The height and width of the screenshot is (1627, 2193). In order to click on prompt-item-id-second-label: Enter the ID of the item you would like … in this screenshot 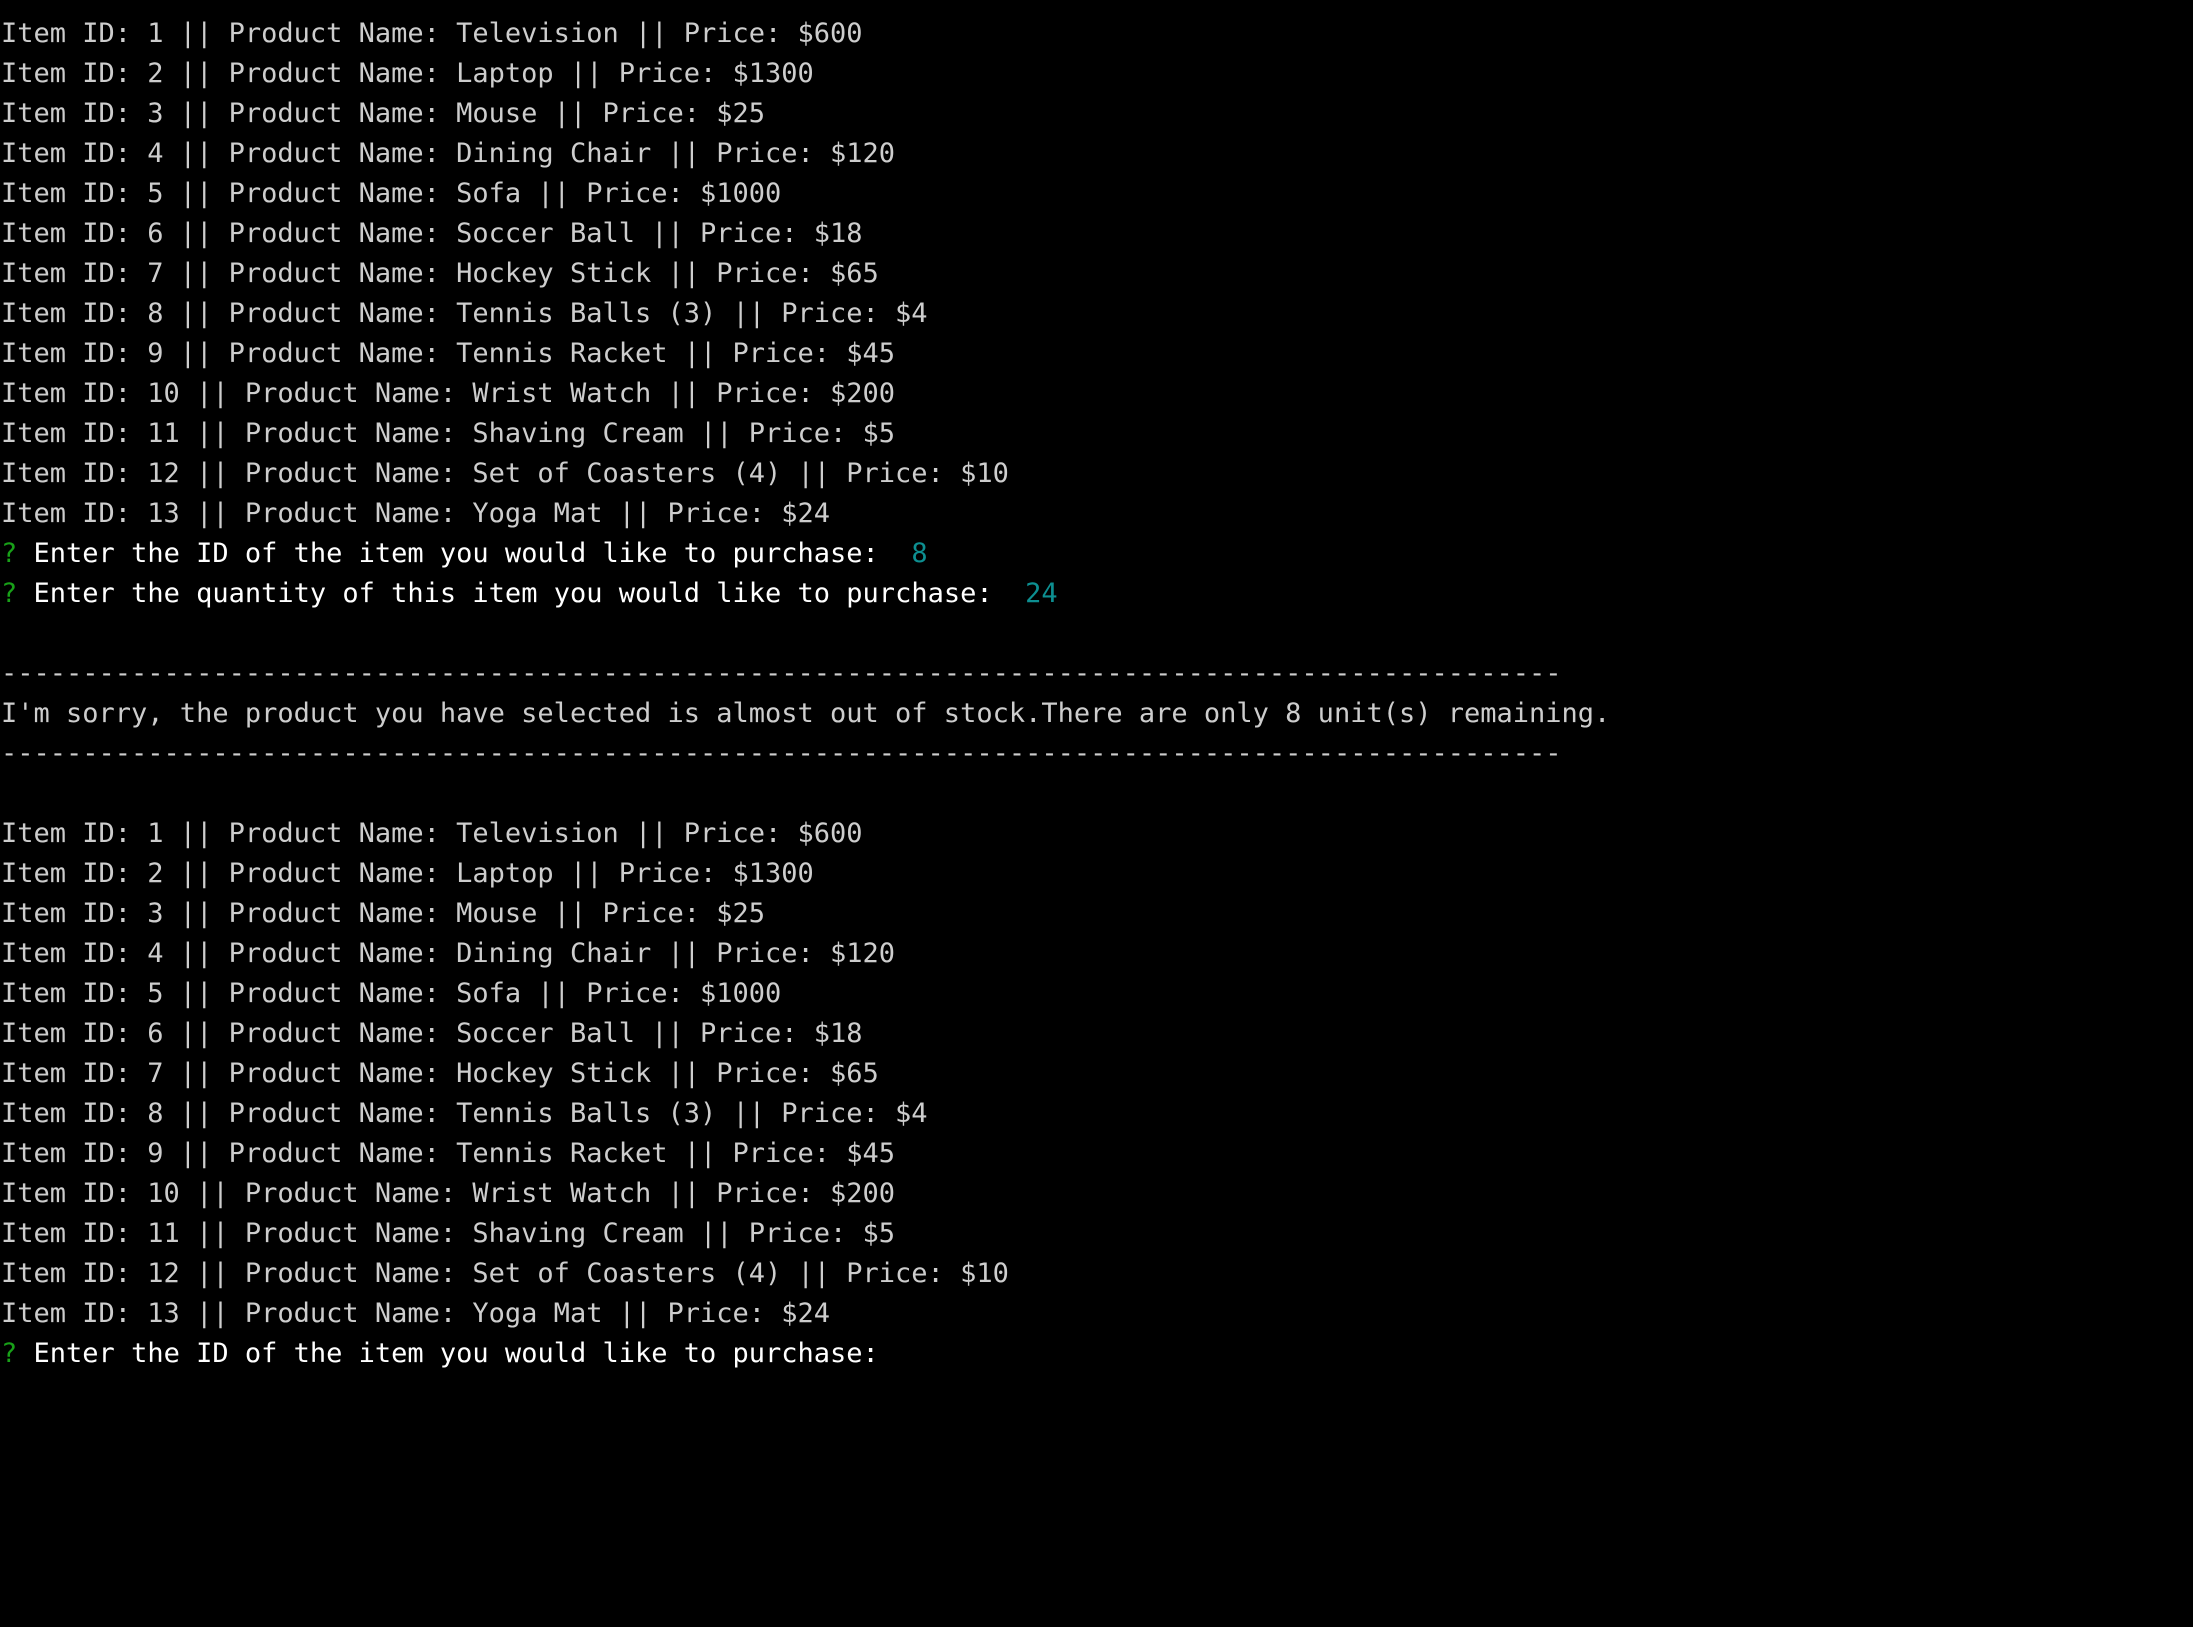, I will do `click(456, 1353)`.